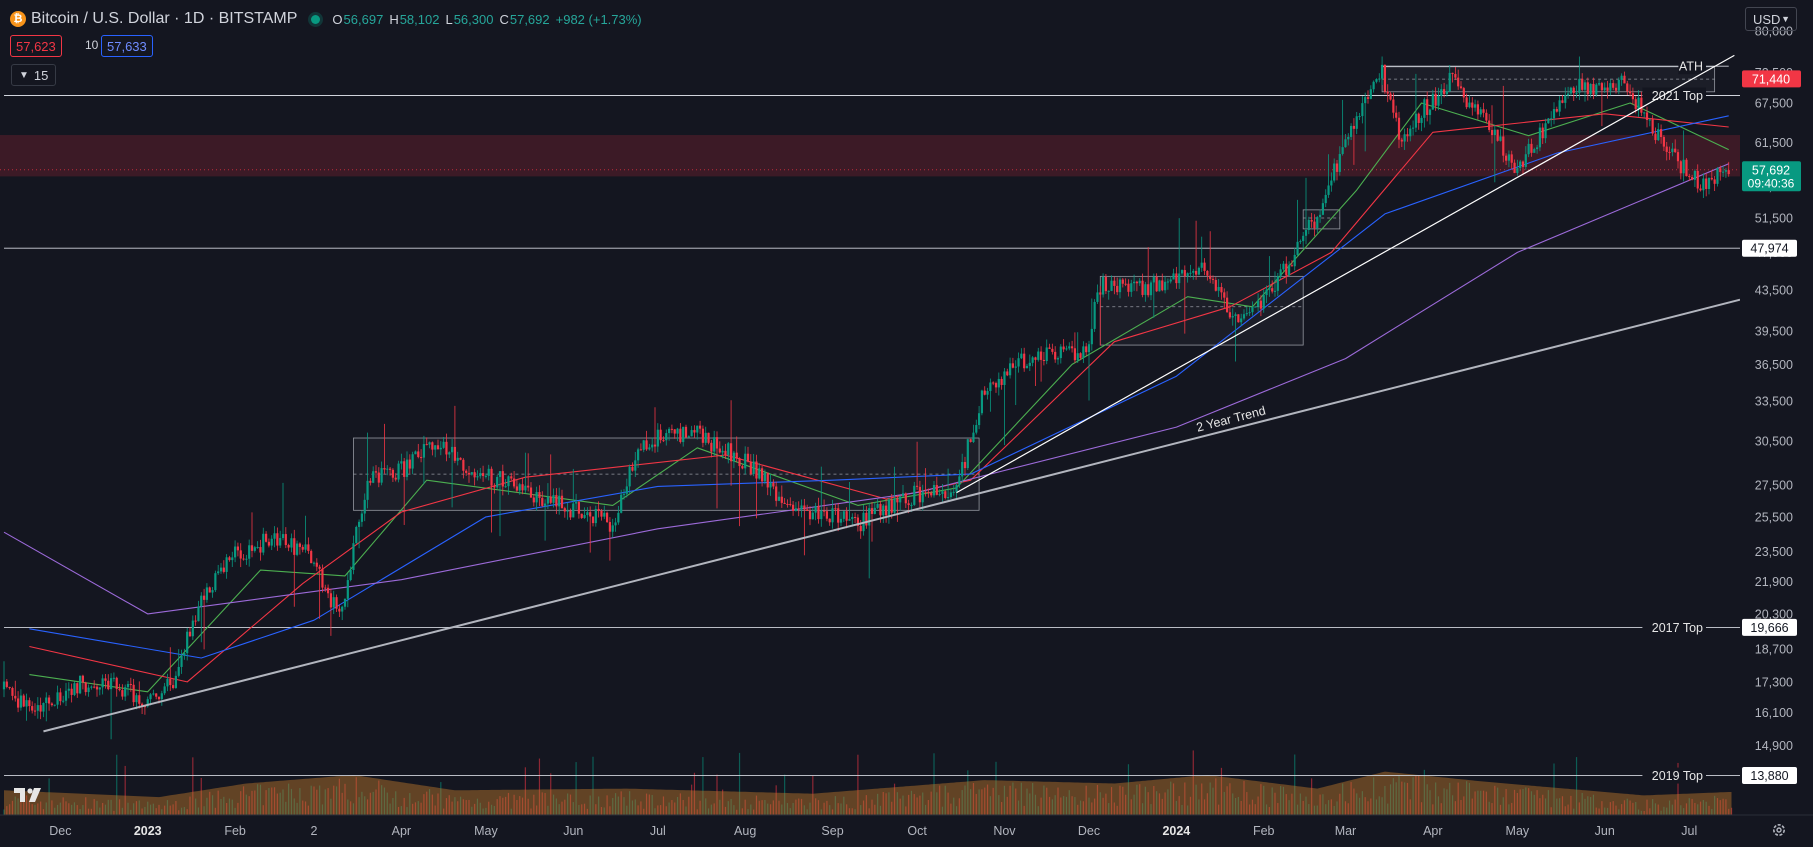  What do you see at coordinates (36, 46) in the screenshot?
I see `sell-price-button: 57,623` at bounding box center [36, 46].